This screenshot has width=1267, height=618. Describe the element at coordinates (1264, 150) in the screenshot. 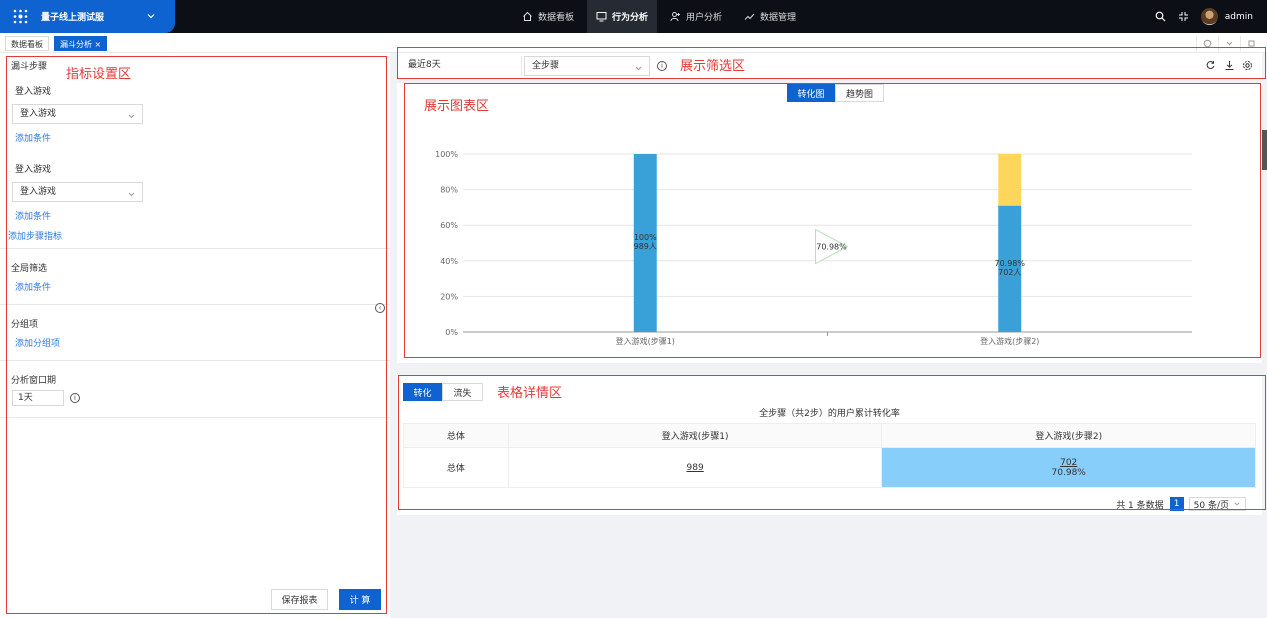

I see `side-drawer-handle` at that location.